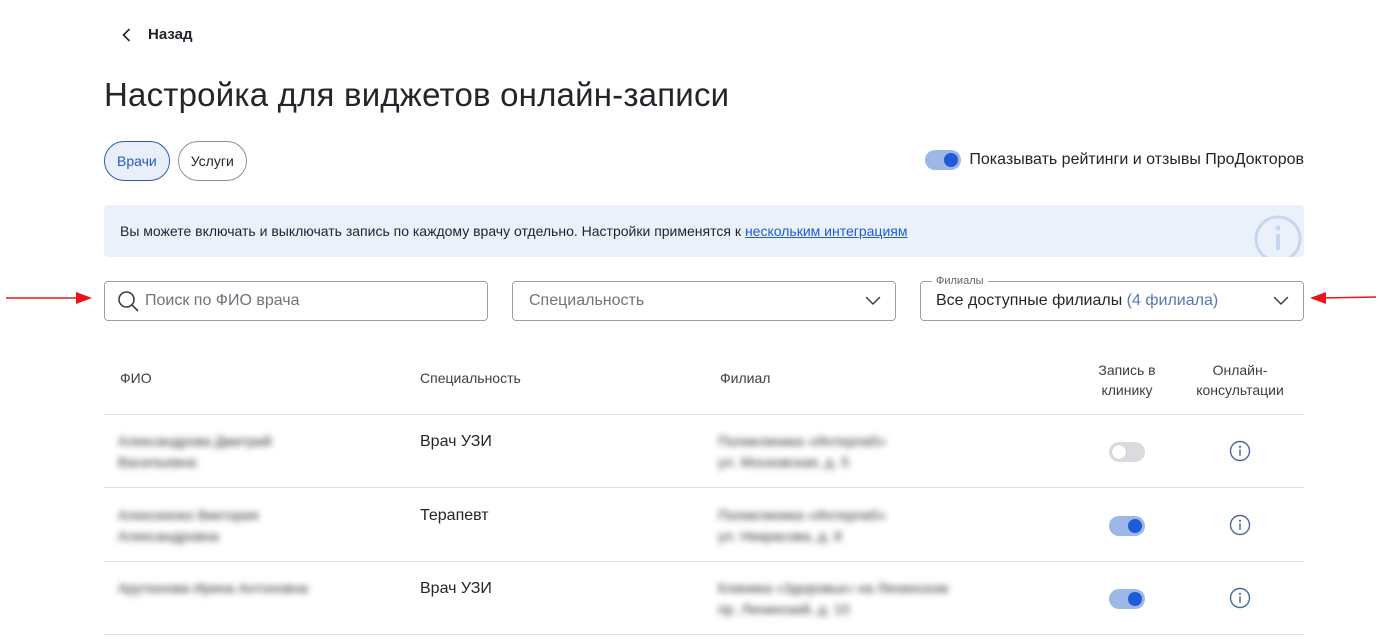  Describe the element at coordinates (128, 301) in the screenshot. I see `search-icon` at that location.